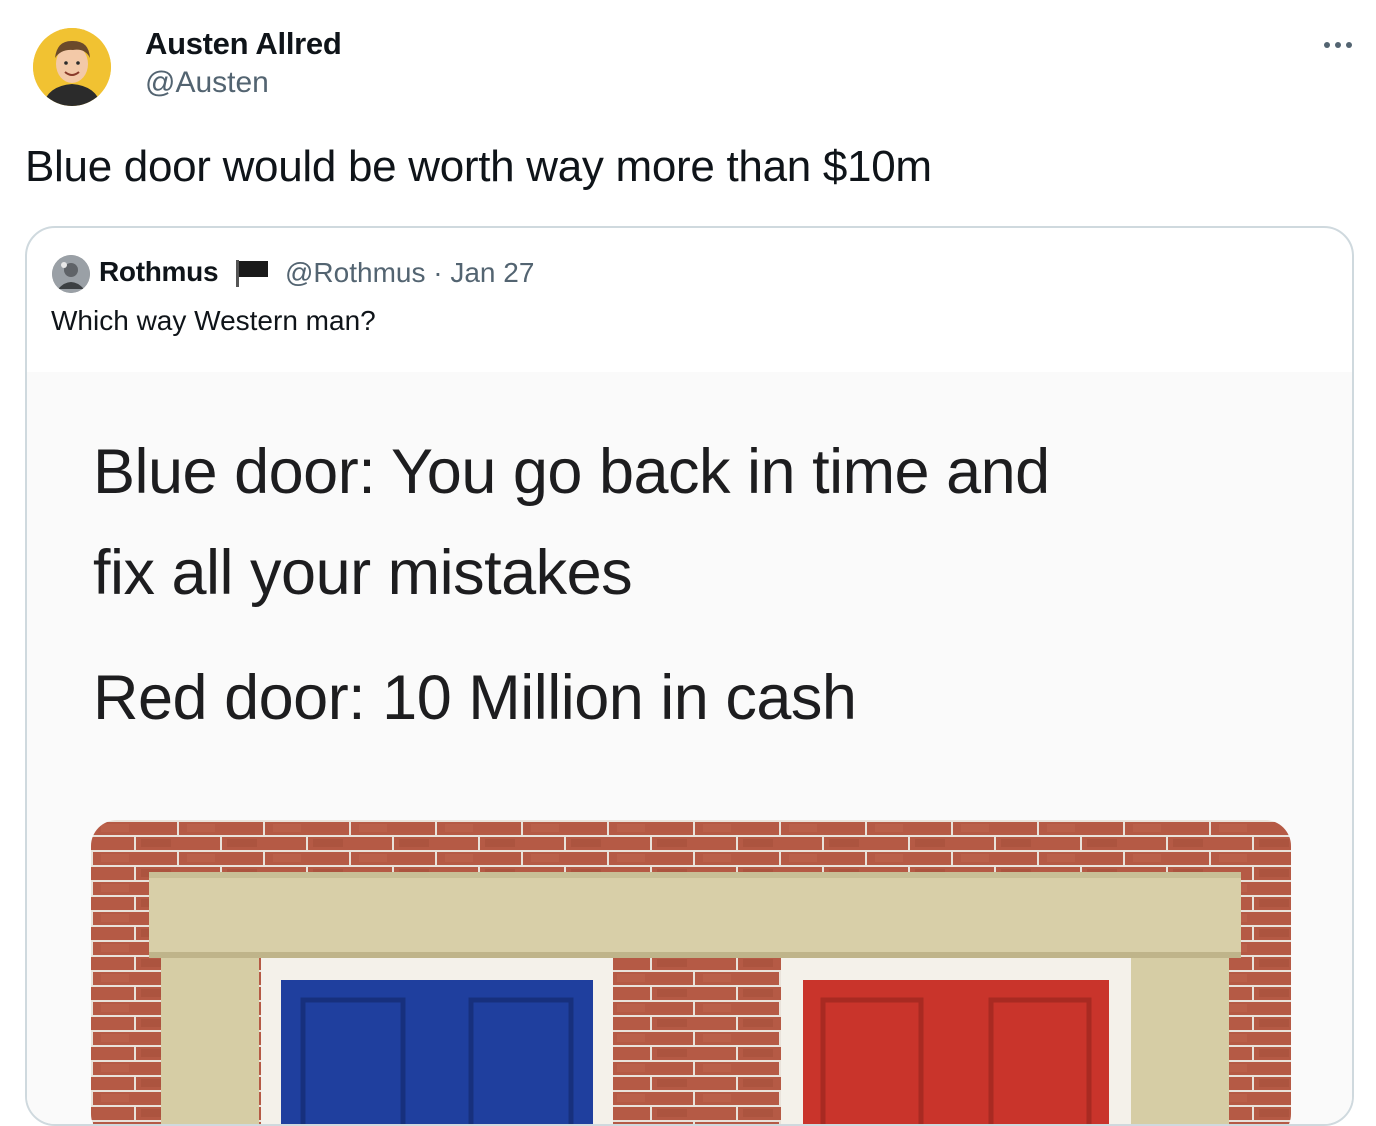  Describe the element at coordinates (213, 320) in the screenshot. I see `quoted-tweet-text: Which way Western man?` at that location.